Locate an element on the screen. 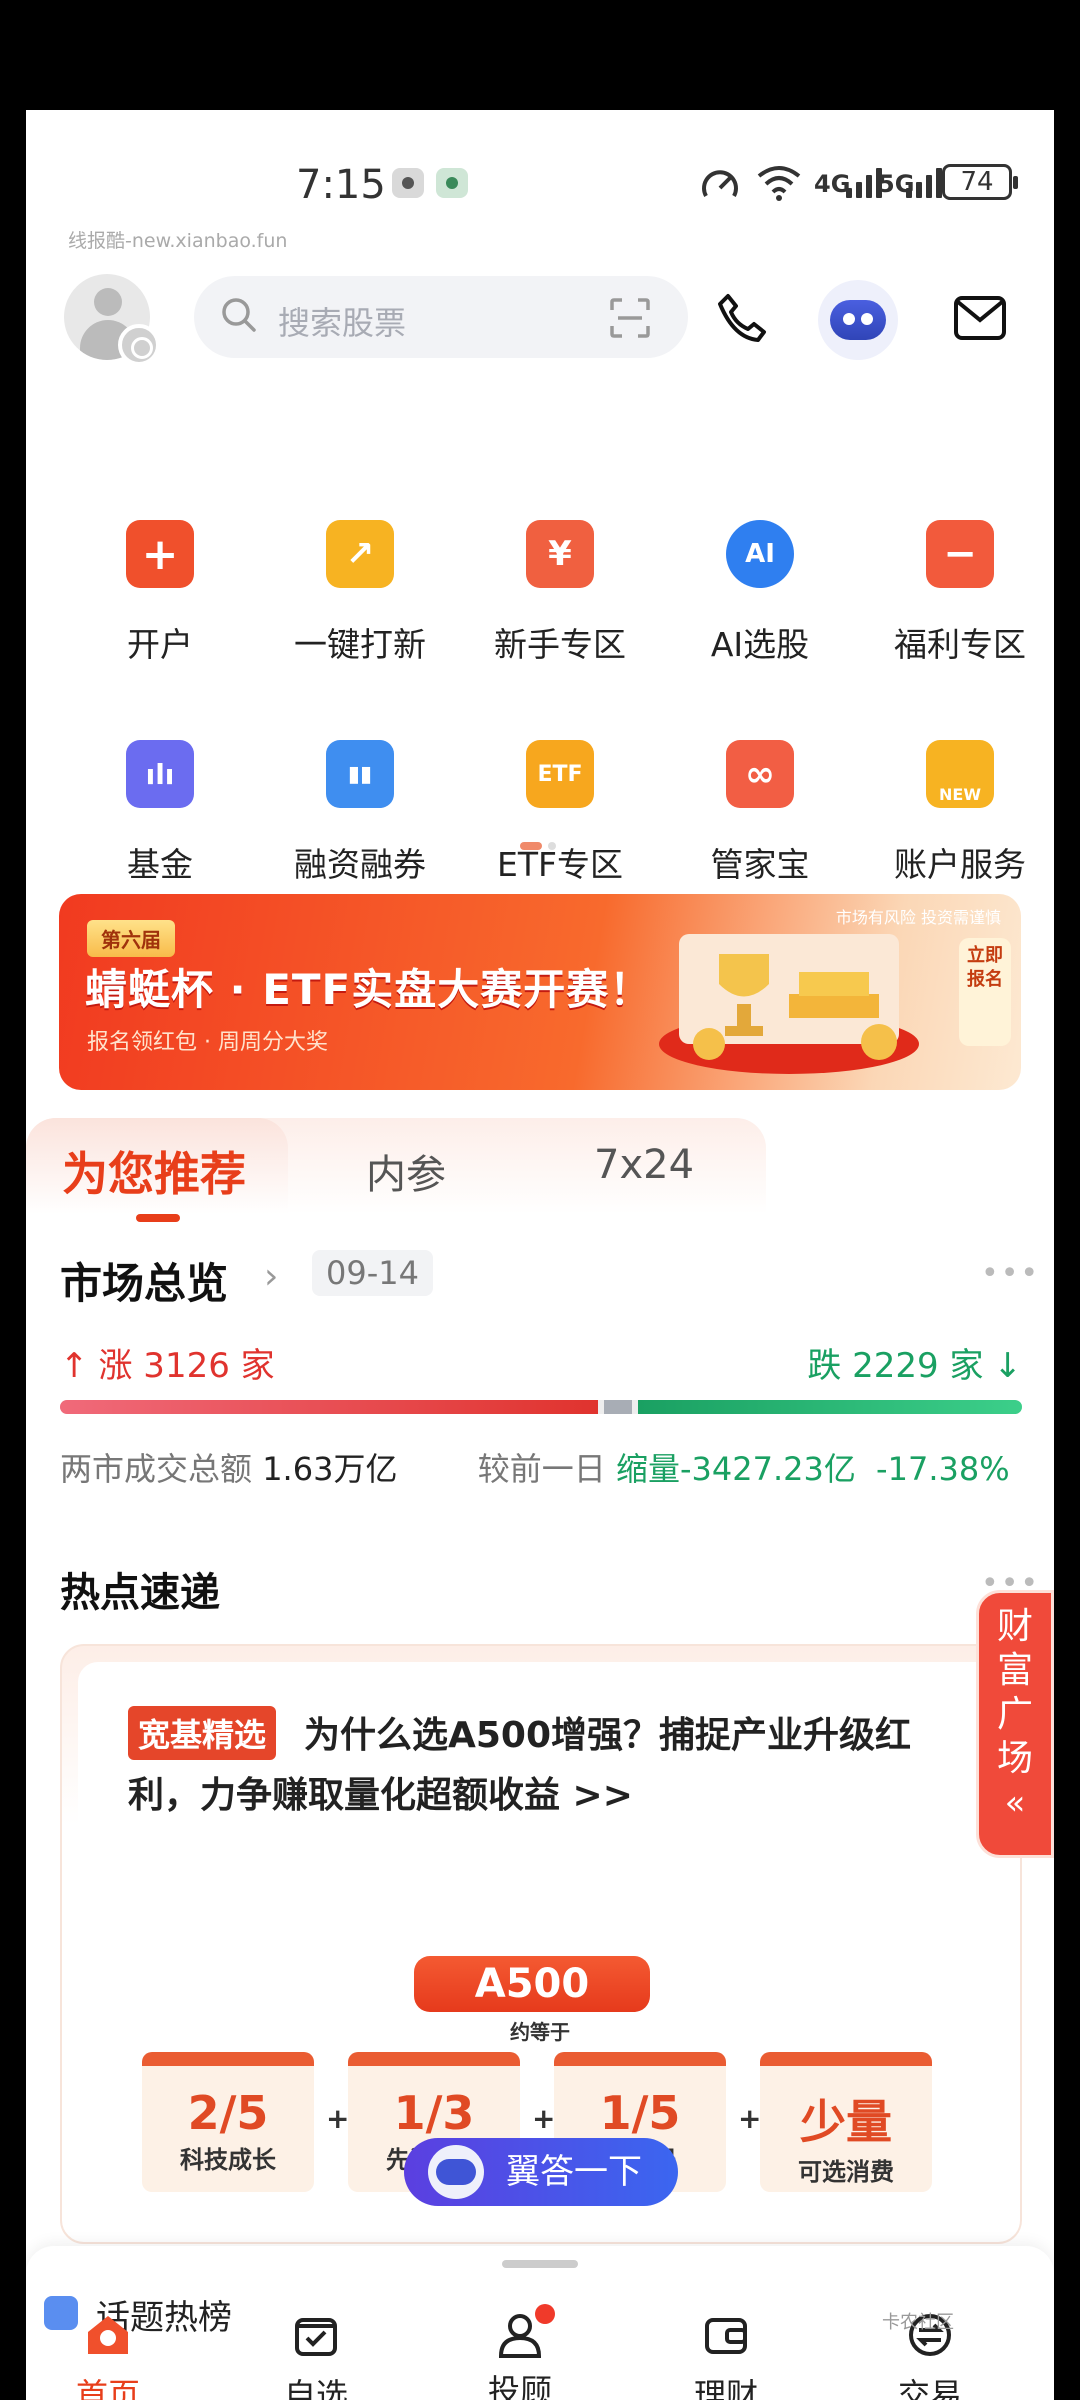 The height and width of the screenshot is (2400, 1080). grid-item-welfare: − 福利专区 is located at coordinates (957, 593).